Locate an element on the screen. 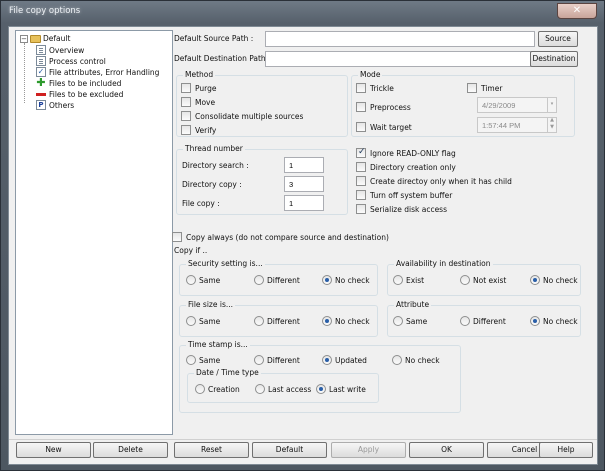 This screenshot has height=471, width=605. apply-button: Apply is located at coordinates (368, 450).